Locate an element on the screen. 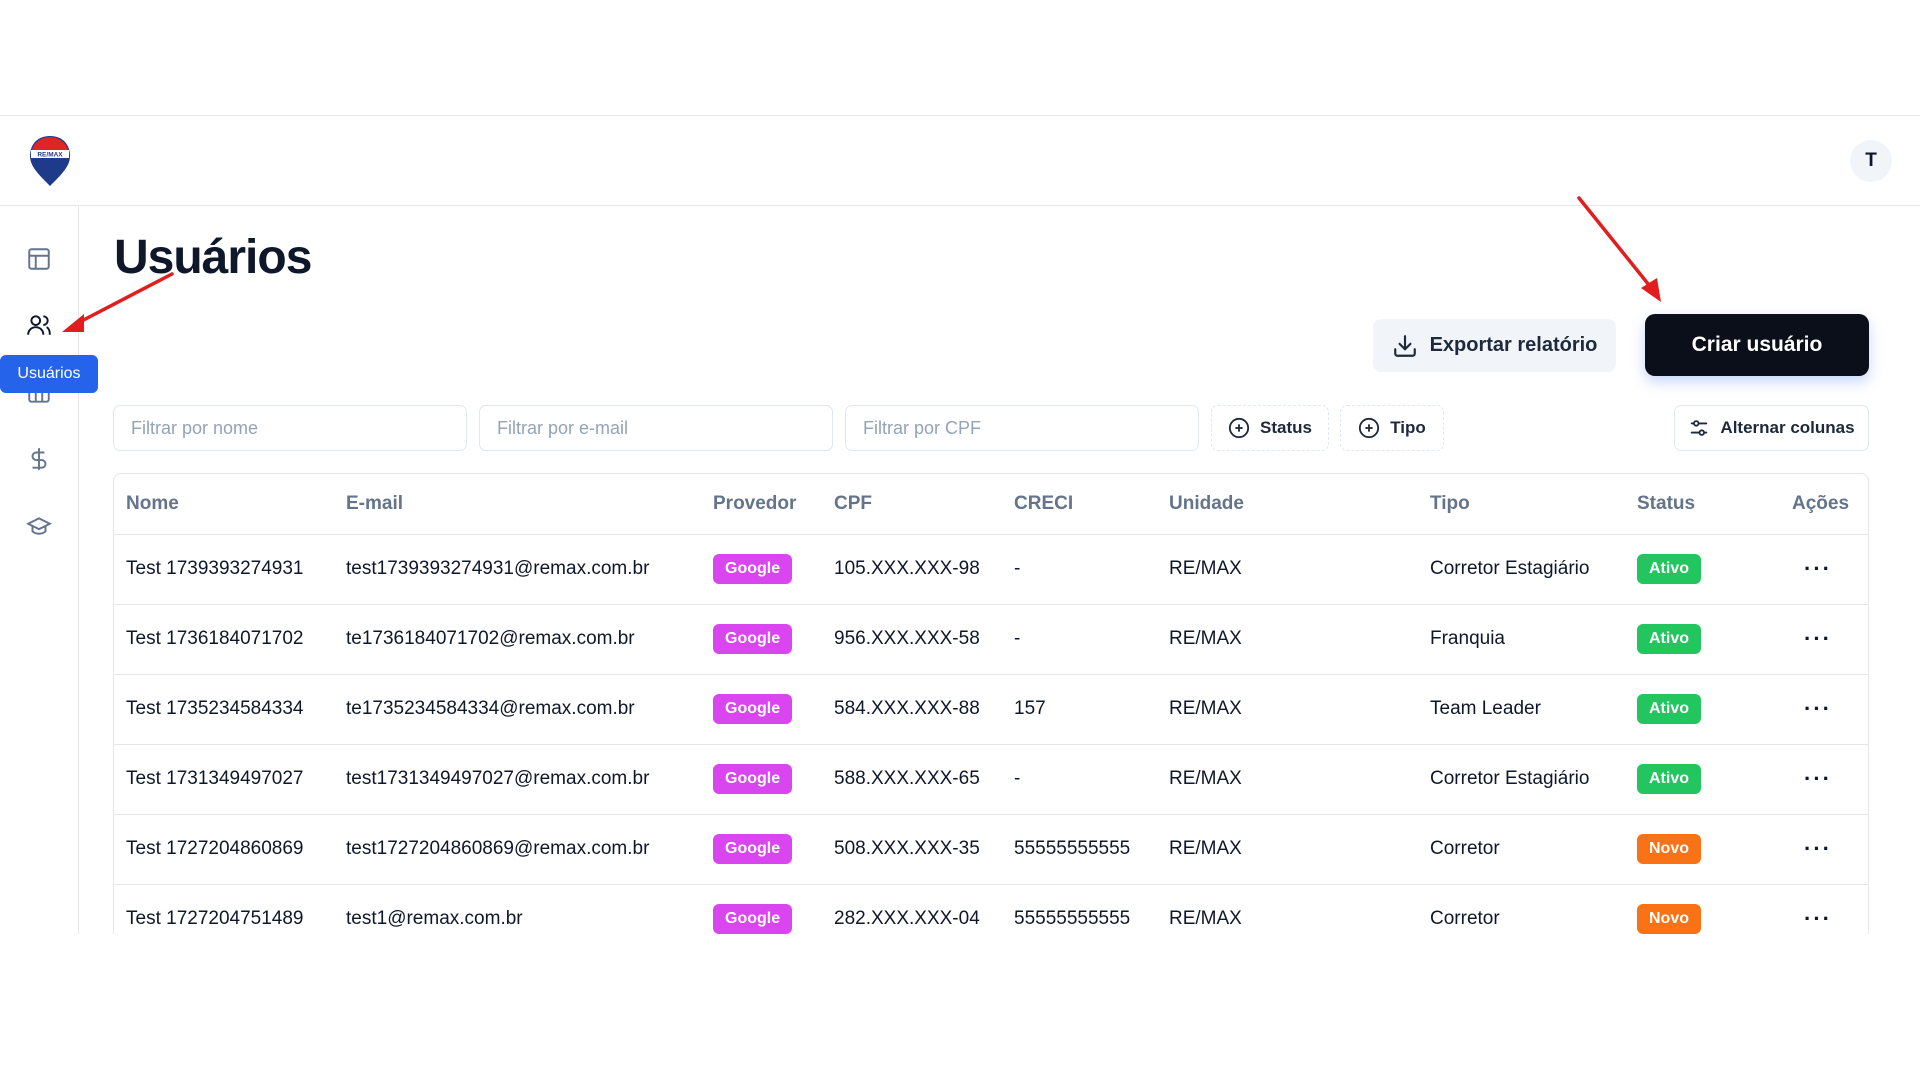 This screenshot has height=1080, width=1920. export-report-button: Exportar relatório is located at coordinates (1494, 345).